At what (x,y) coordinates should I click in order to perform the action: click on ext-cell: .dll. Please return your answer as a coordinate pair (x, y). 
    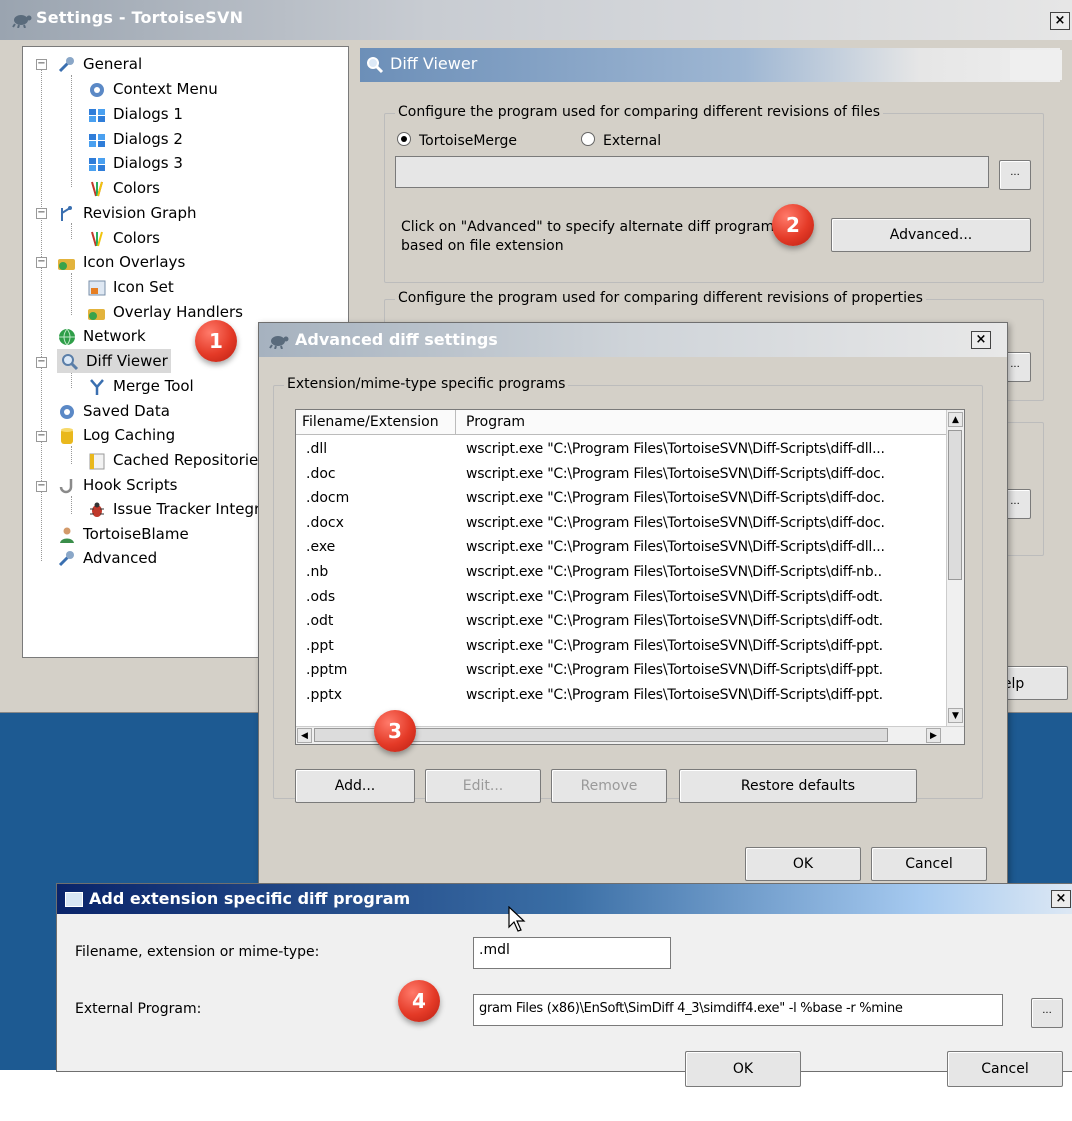
    Looking at the image, I should click on (317, 449).